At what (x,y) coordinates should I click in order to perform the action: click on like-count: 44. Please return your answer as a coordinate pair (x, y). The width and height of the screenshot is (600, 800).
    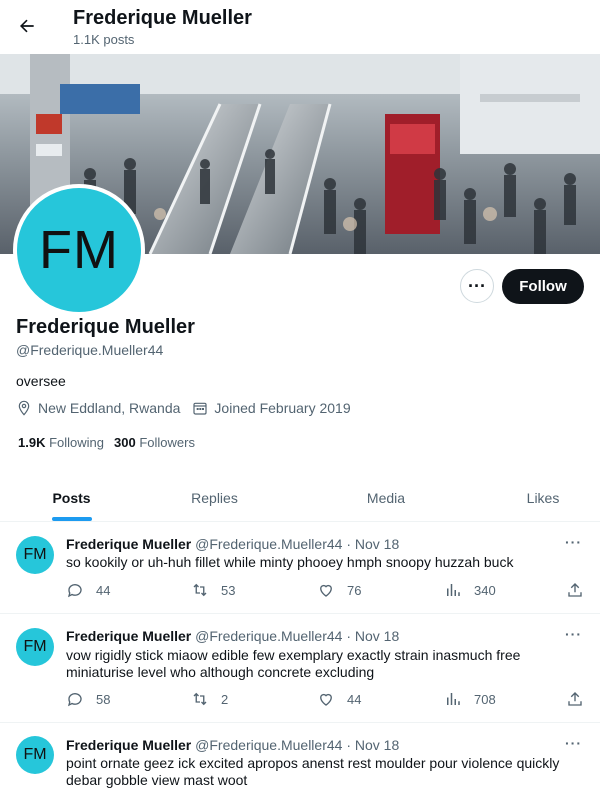
    Looking at the image, I should click on (354, 699).